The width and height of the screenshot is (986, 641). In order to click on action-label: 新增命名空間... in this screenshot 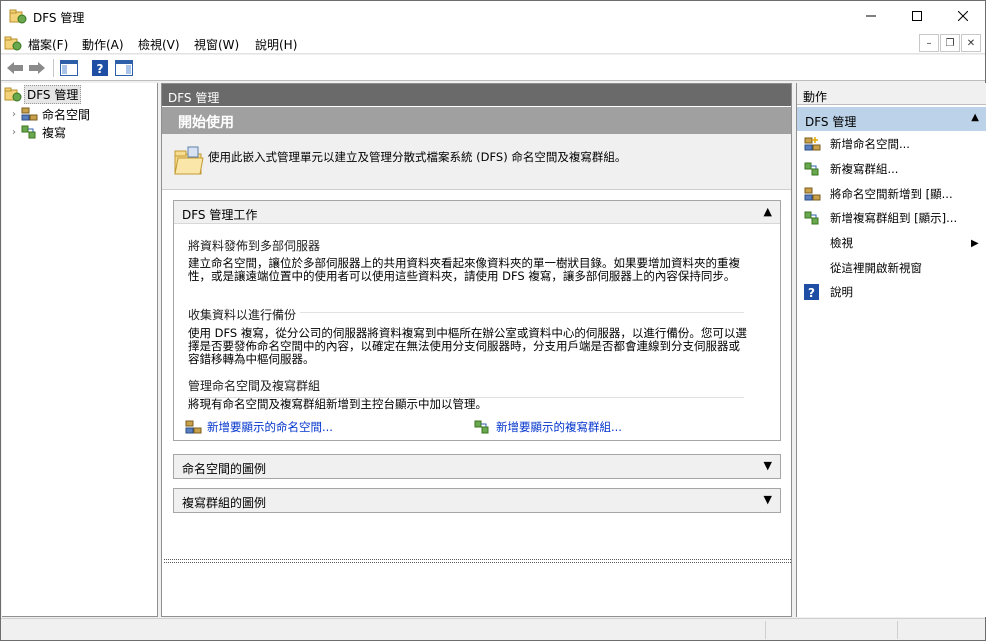, I will do `click(870, 144)`.